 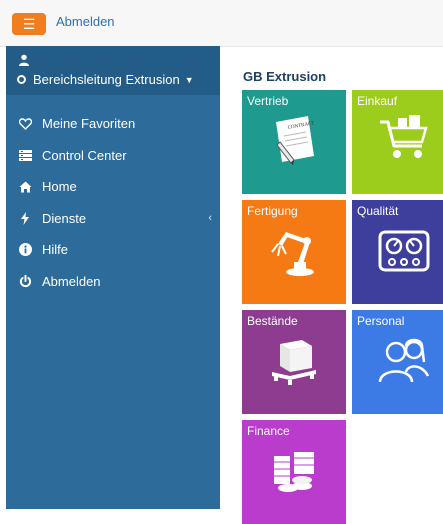 What do you see at coordinates (404, 136) in the screenshot?
I see `cart-icon` at bounding box center [404, 136].